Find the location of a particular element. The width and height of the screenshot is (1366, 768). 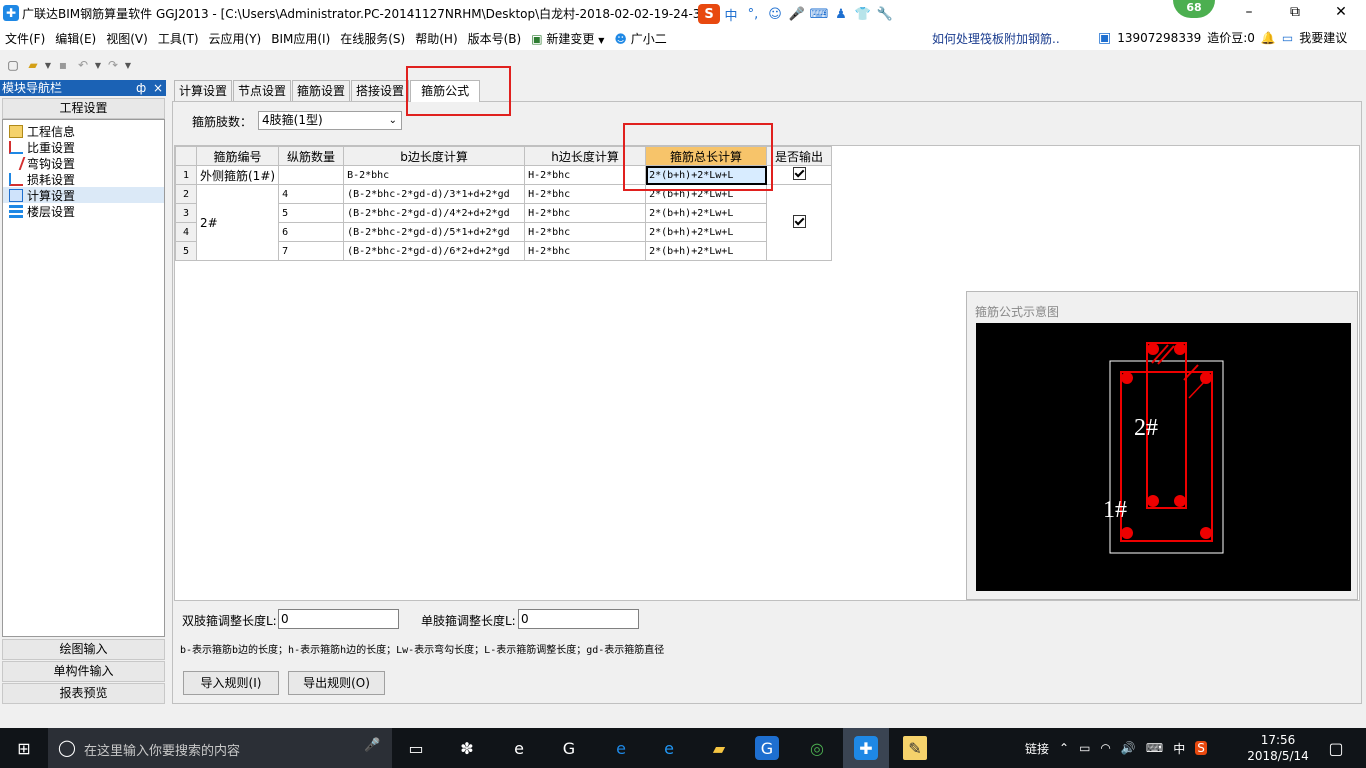

cell-count: 4 is located at coordinates (311, 194).